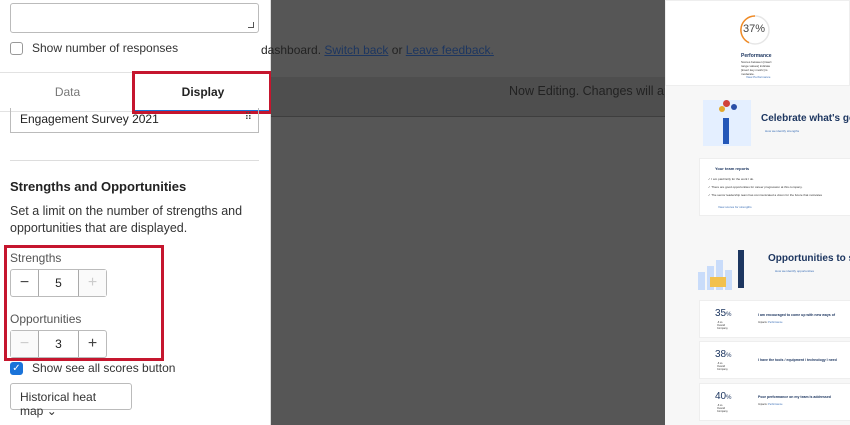 This screenshot has height=425, width=850. What do you see at coordinates (727, 123) in the screenshot?
I see `celebrate-illustration` at bounding box center [727, 123].